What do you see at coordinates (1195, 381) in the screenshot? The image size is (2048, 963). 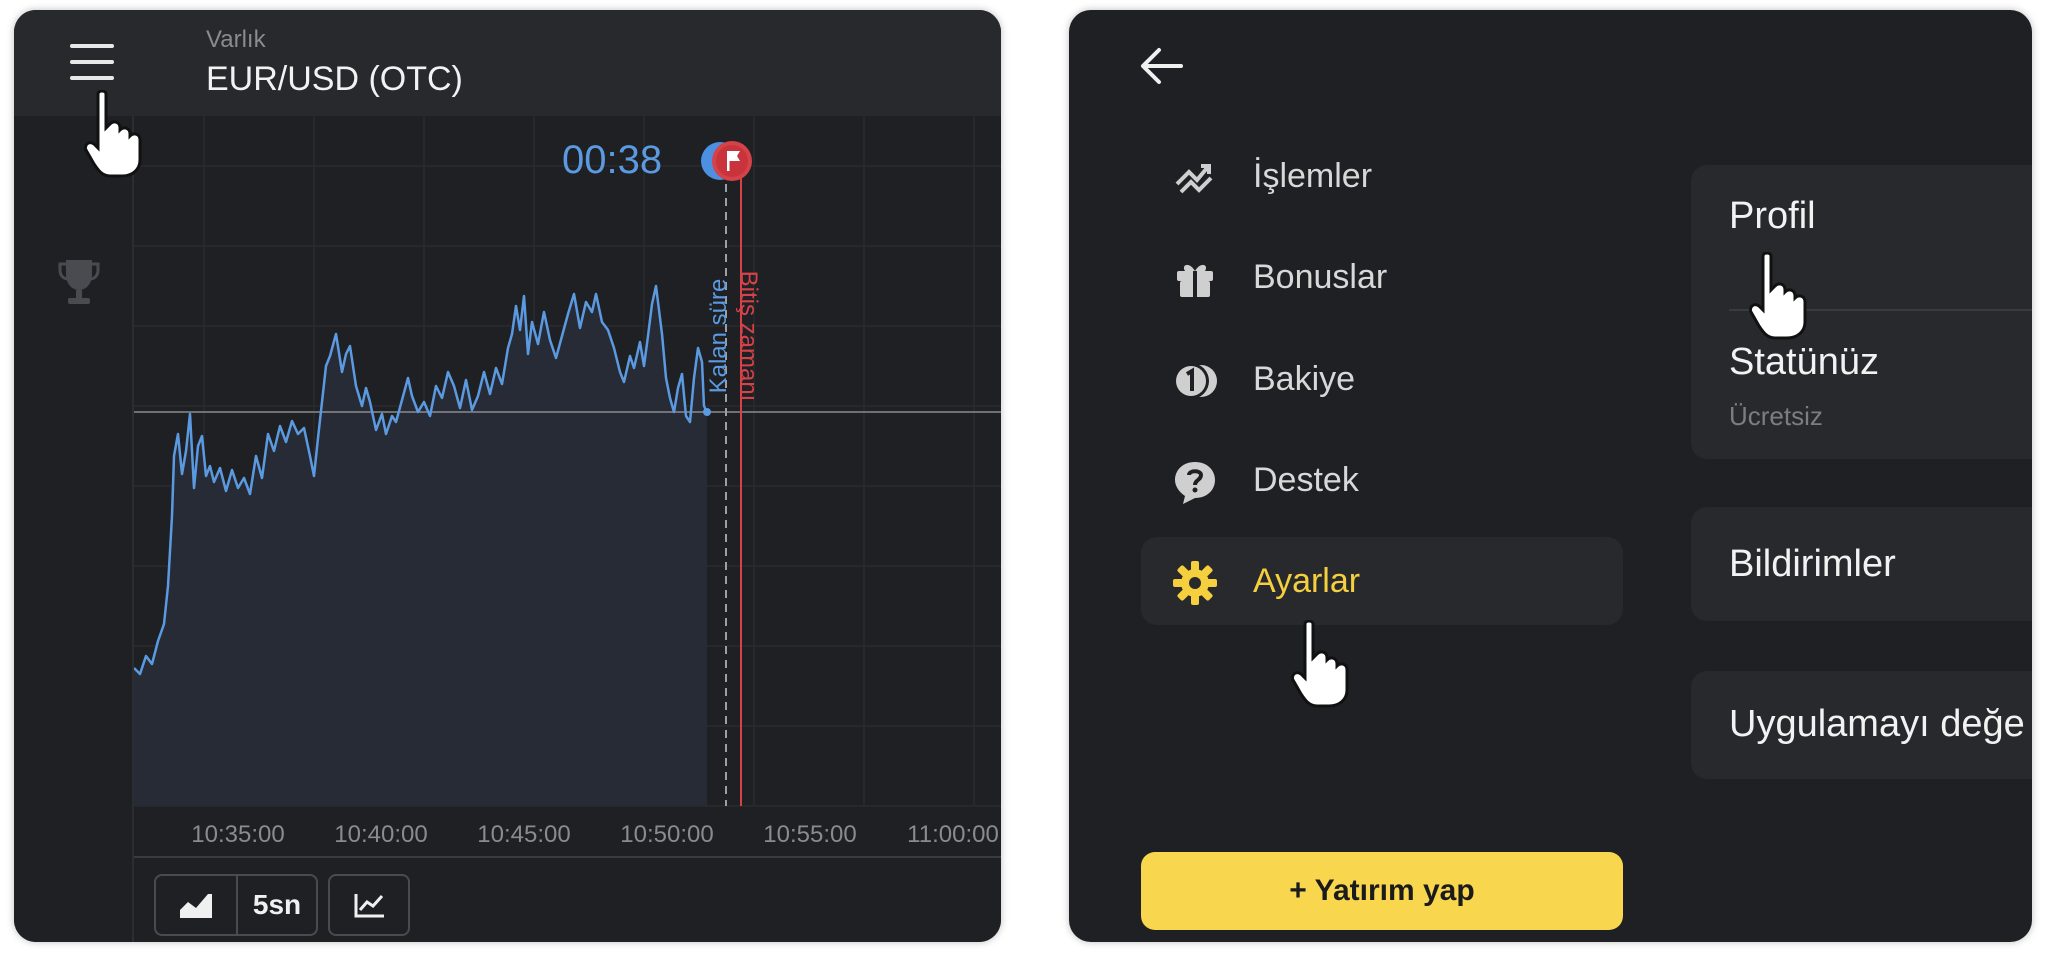 I see `balance-icon` at bounding box center [1195, 381].